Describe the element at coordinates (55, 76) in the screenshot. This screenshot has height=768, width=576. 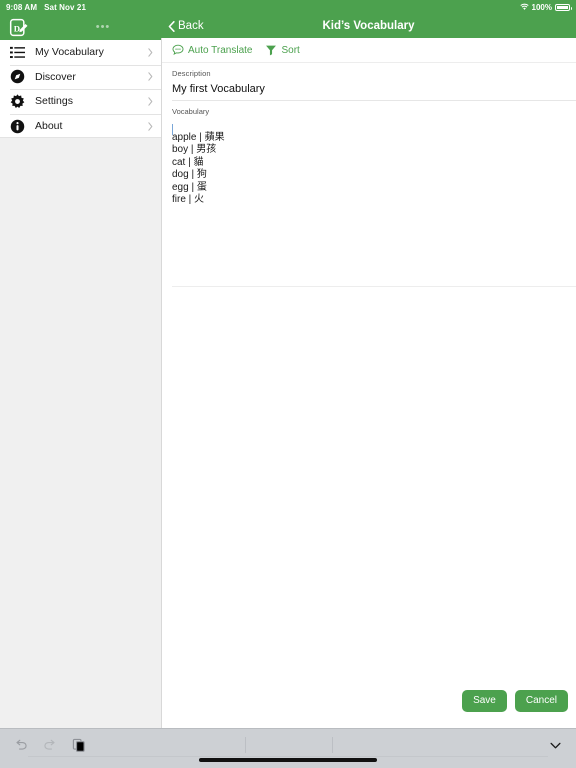
I see `sidebar-item-label: Discover` at that location.